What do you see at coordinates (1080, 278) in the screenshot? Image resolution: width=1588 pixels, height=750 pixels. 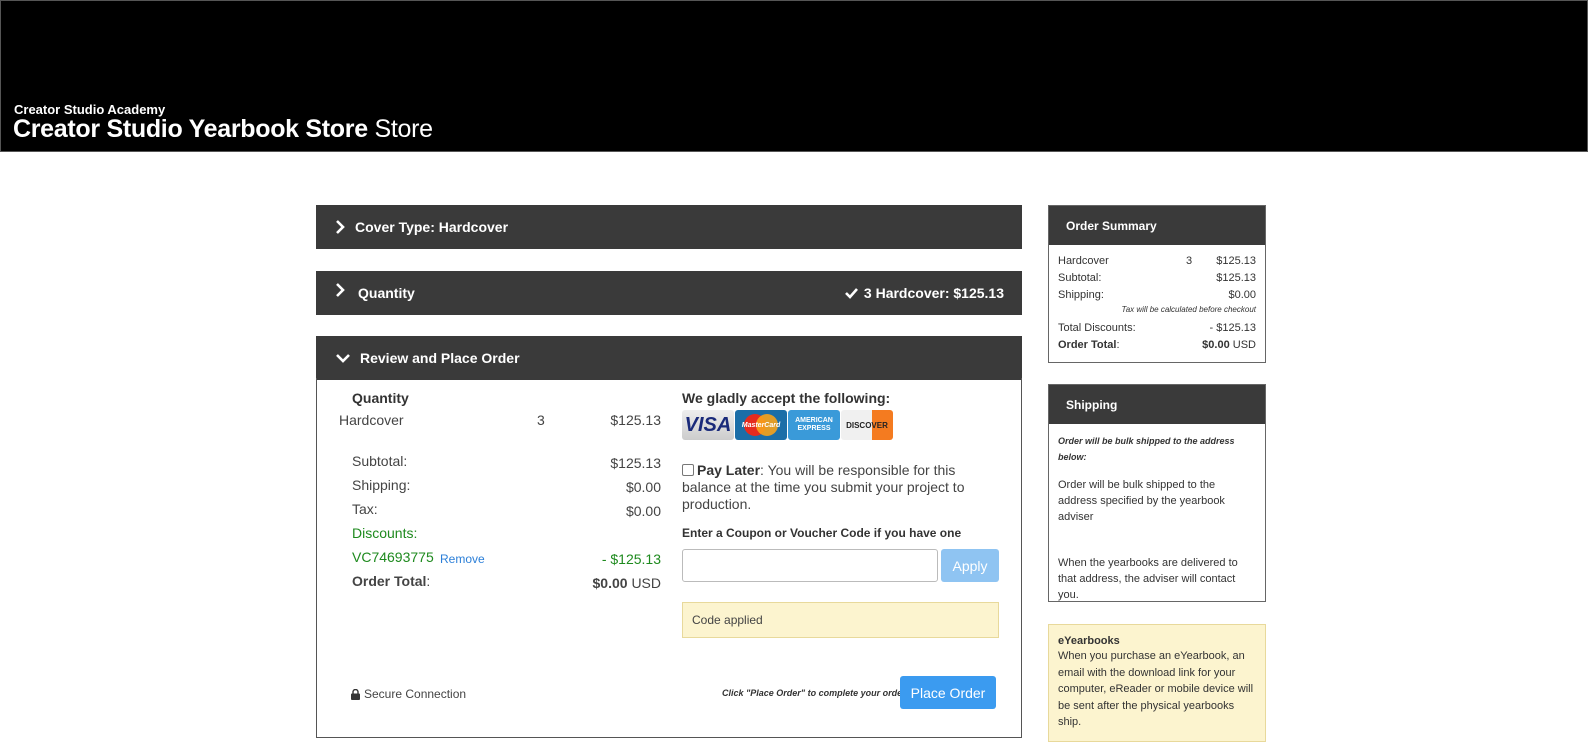 I see `summary-subtotal-label: Subtotal:` at bounding box center [1080, 278].